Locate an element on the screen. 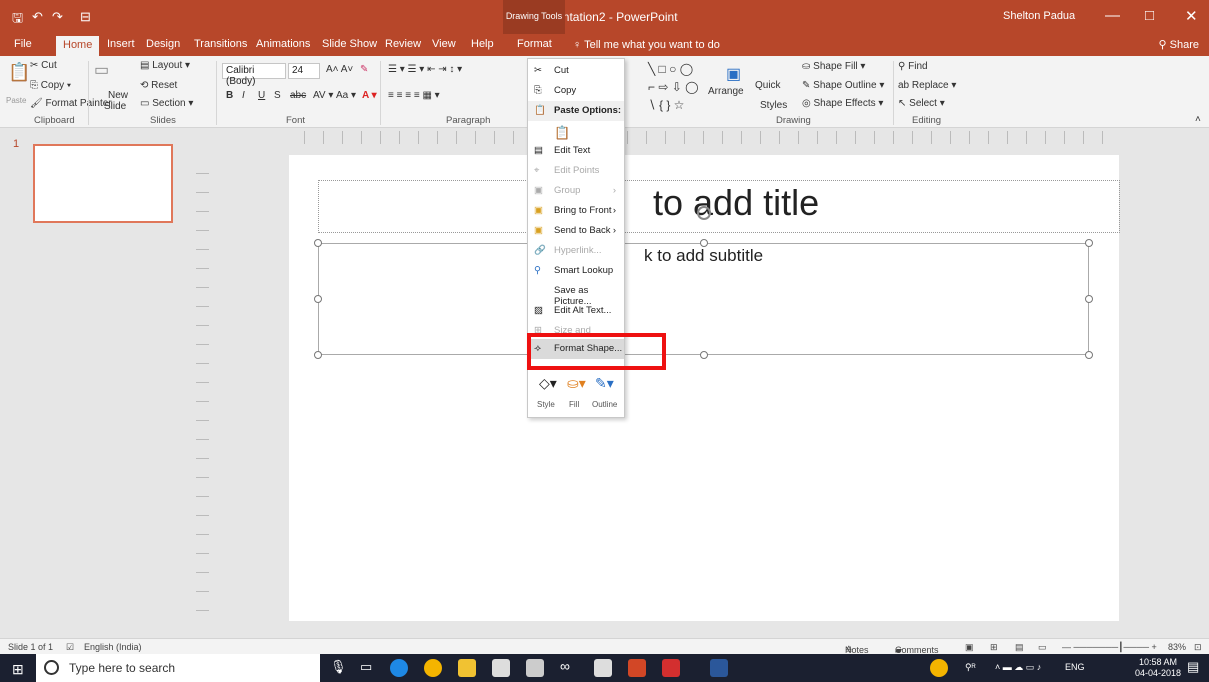 This screenshot has width=1209, height=682. reset-button: ⟲ Reset is located at coordinates (158, 85).